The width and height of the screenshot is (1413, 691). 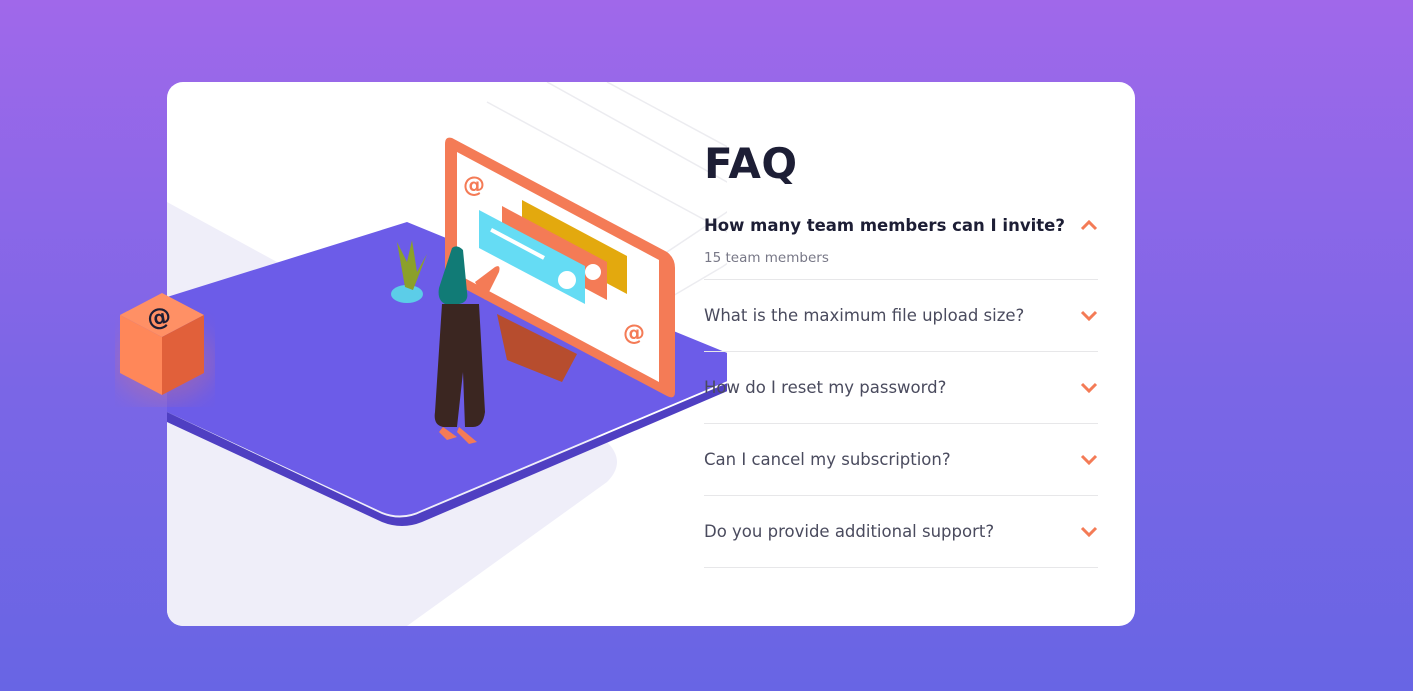 I want to click on faq-item: Can I cancel my subscription?, so click(x=901, y=460).